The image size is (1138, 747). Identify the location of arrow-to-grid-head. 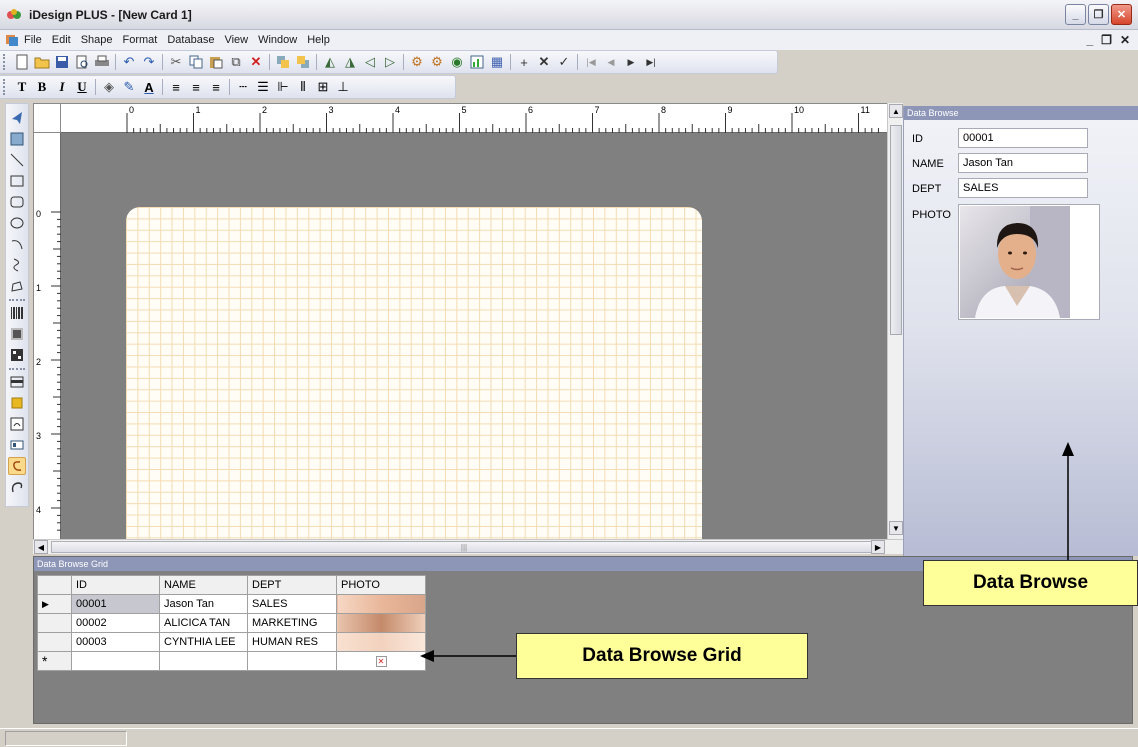
(427, 656).